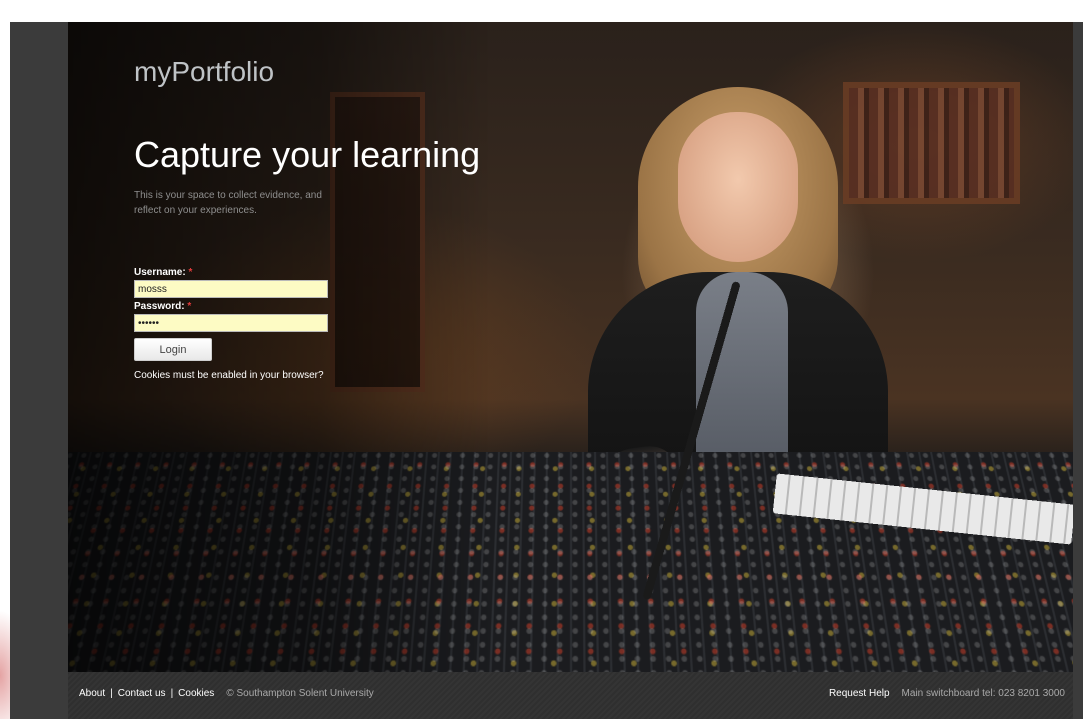 The width and height of the screenshot is (1083, 719). What do you see at coordinates (160, 272) in the screenshot?
I see `username-label-text: Username:` at bounding box center [160, 272].